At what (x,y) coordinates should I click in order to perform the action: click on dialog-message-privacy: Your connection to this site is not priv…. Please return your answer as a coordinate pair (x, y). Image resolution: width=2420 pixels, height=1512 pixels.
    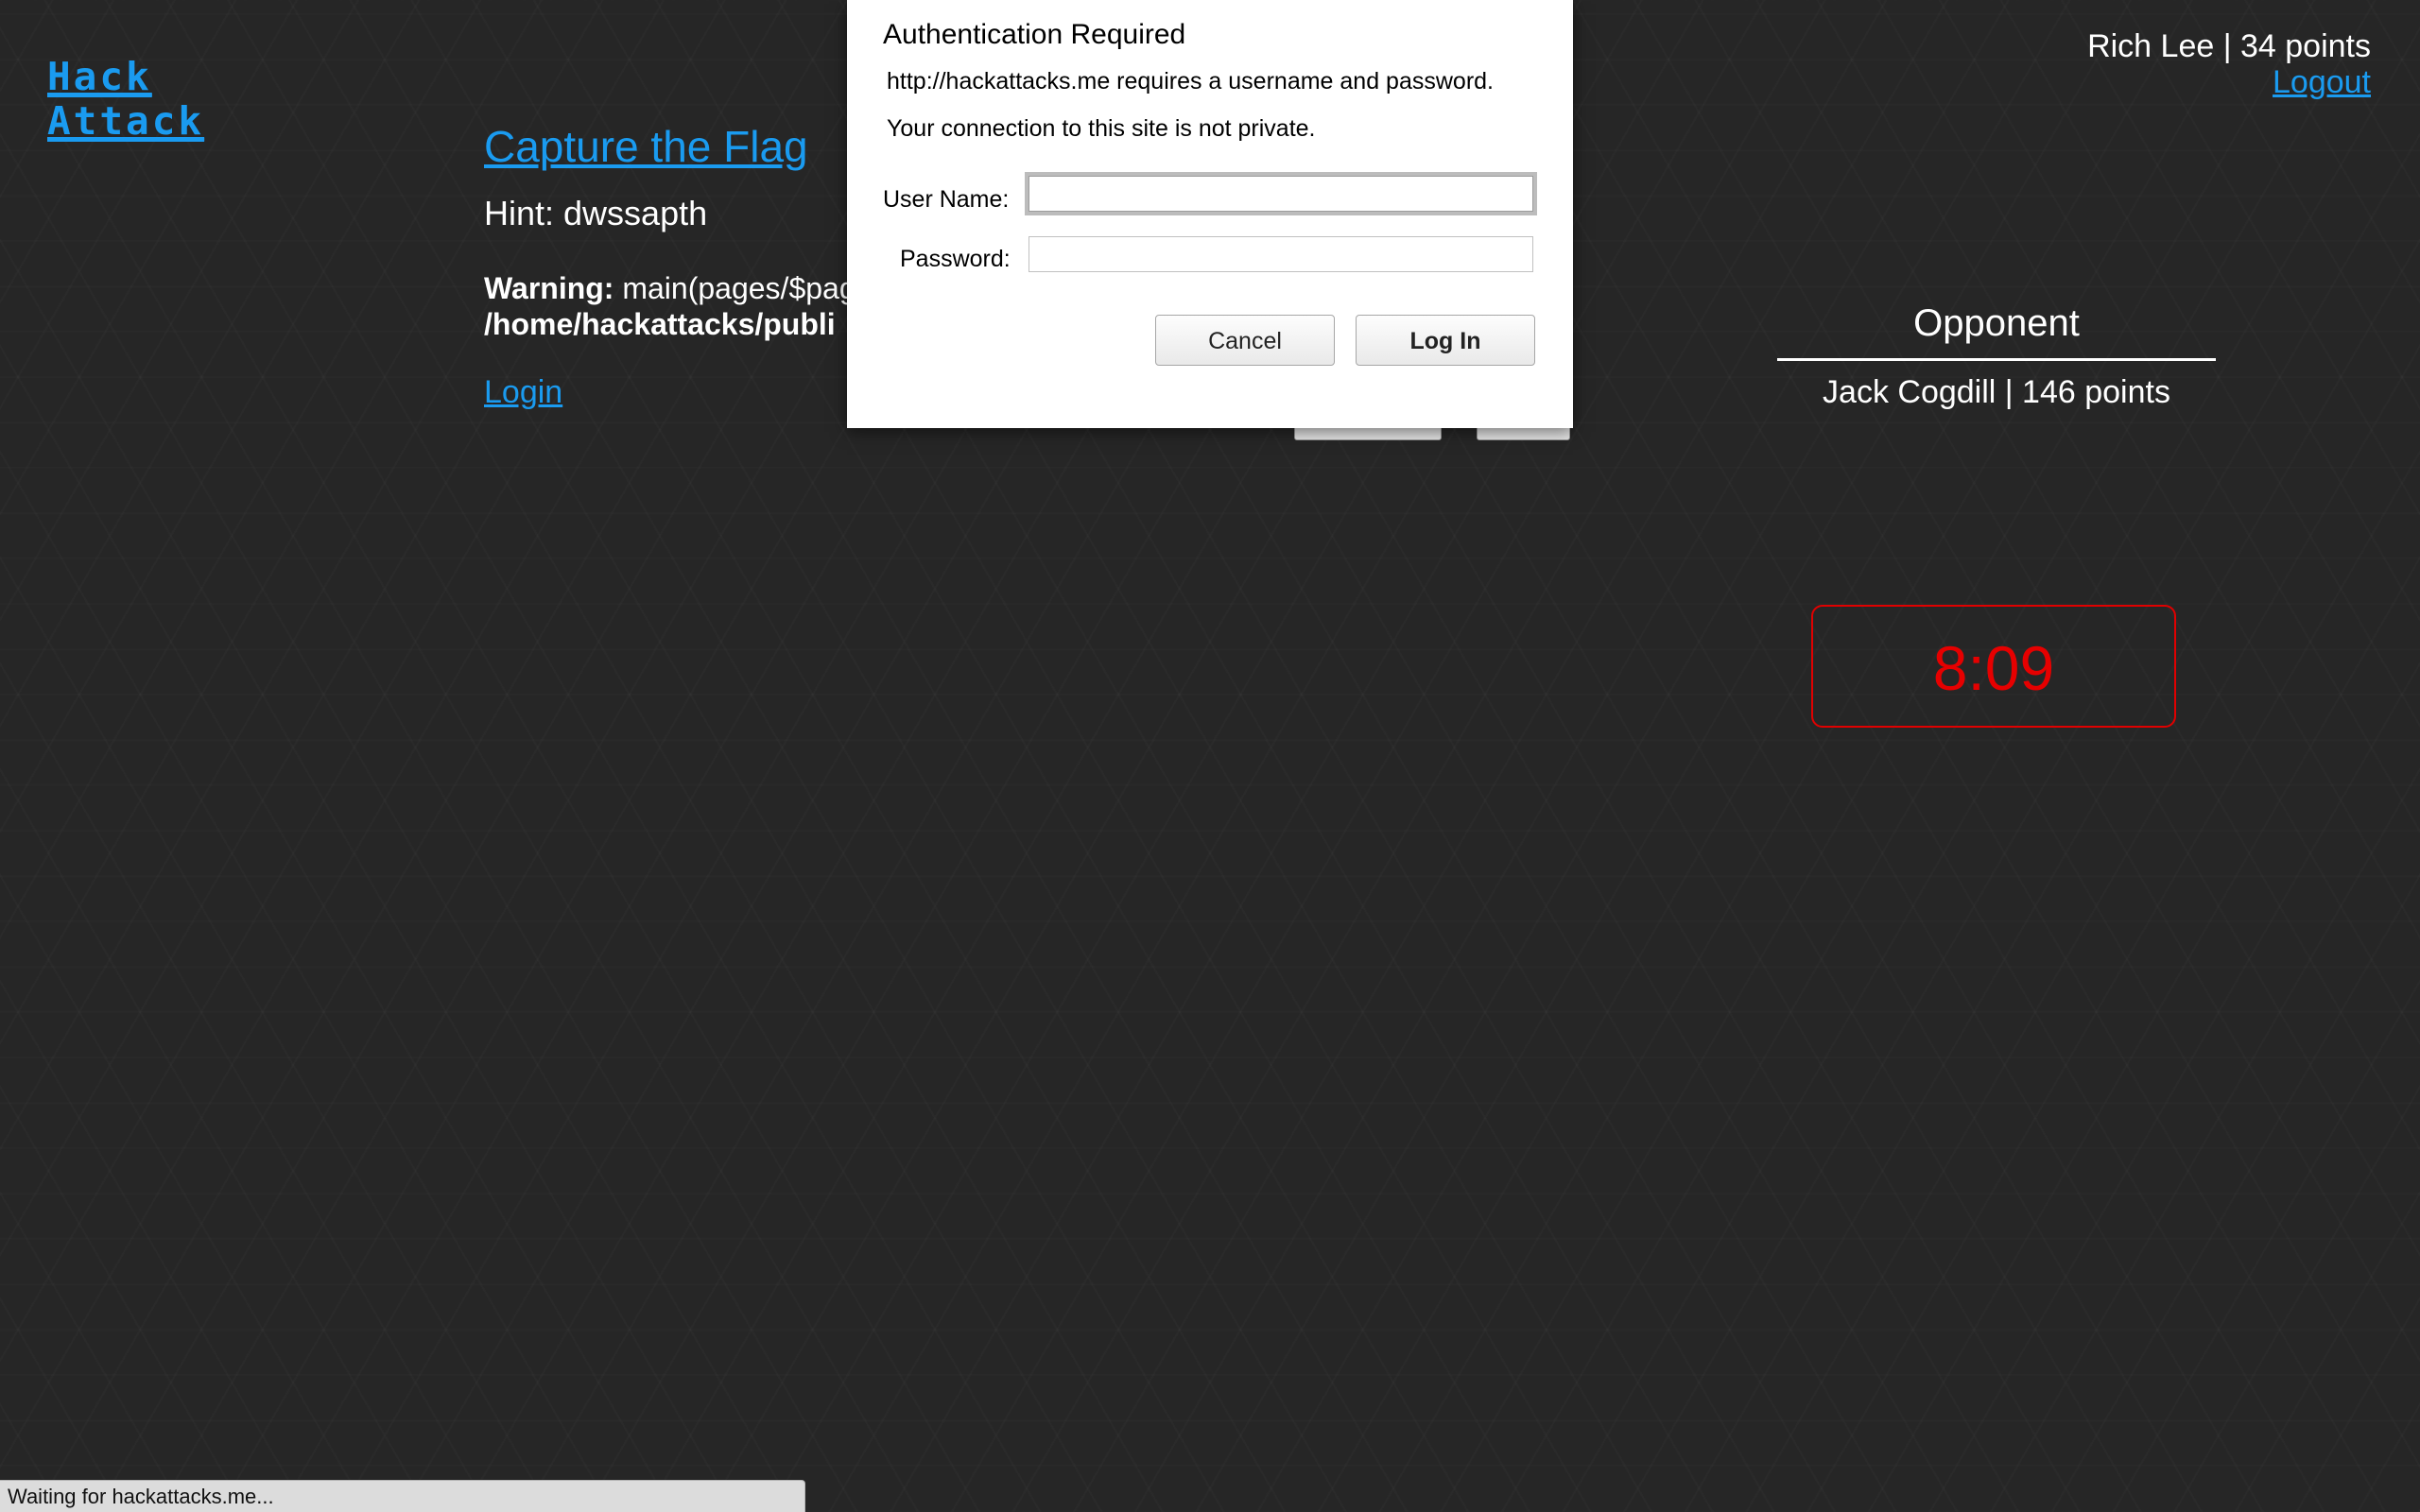
    Looking at the image, I should click on (1101, 128).